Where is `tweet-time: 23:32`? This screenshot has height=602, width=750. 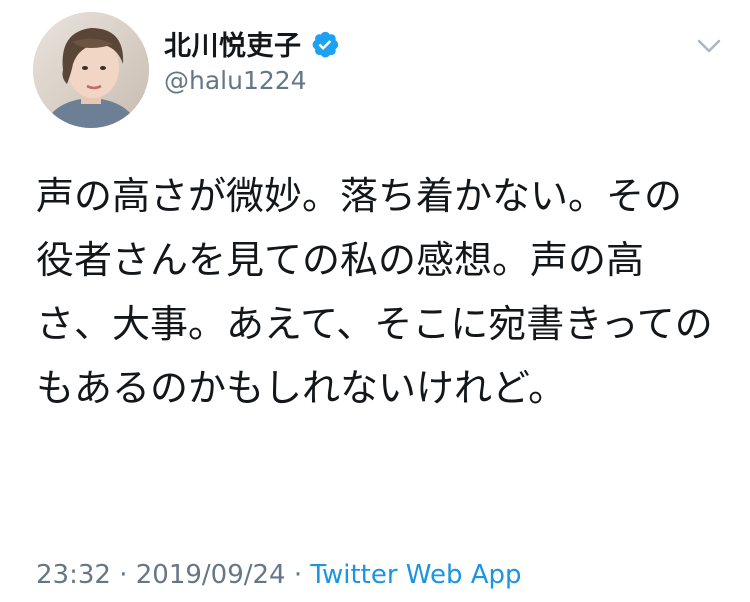
tweet-time: 23:32 is located at coordinates (73, 575).